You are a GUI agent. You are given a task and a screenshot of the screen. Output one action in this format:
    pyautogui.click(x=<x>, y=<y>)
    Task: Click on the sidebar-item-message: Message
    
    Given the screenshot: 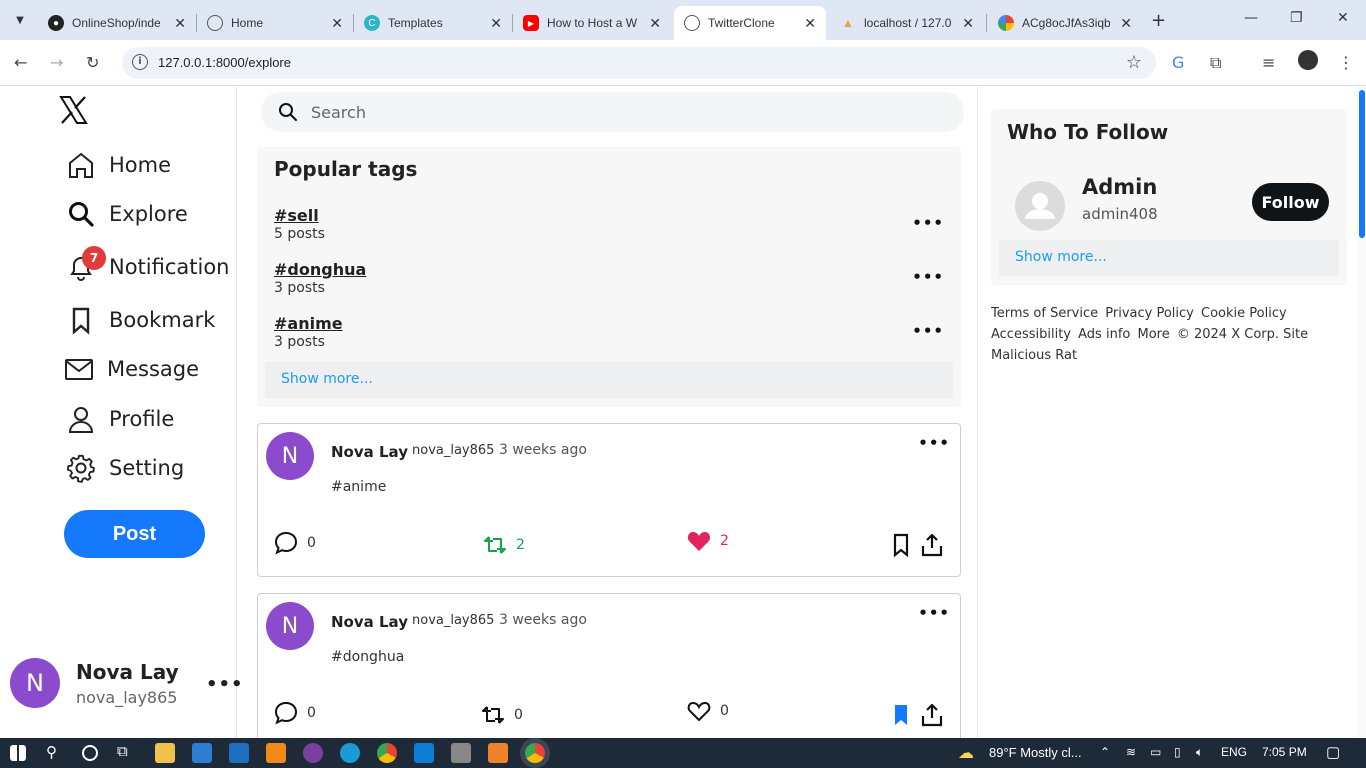 What is the action you would take?
    pyautogui.click(x=131, y=369)
    